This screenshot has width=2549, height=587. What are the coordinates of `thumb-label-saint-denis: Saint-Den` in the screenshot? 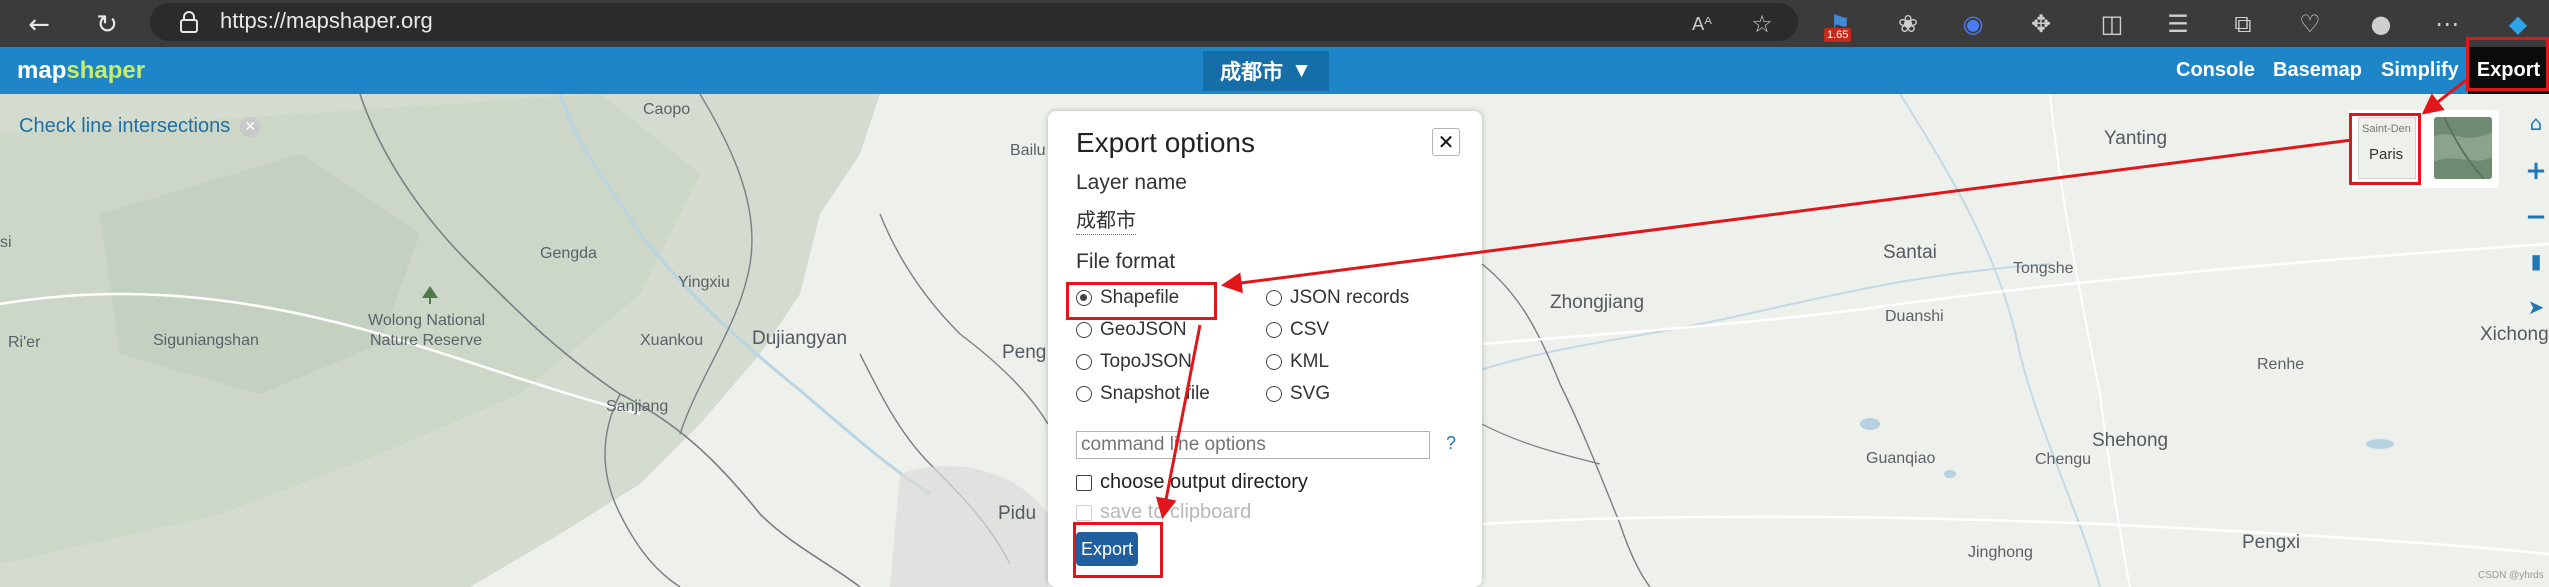 It's located at (2386, 129).